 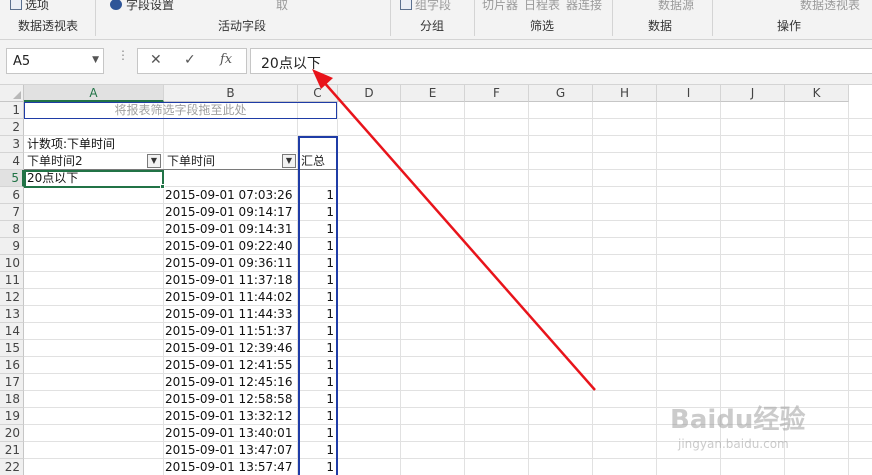 I want to click on pivot-row-time: 2015-09-01 11:37:18, so click(x=231, y=280).